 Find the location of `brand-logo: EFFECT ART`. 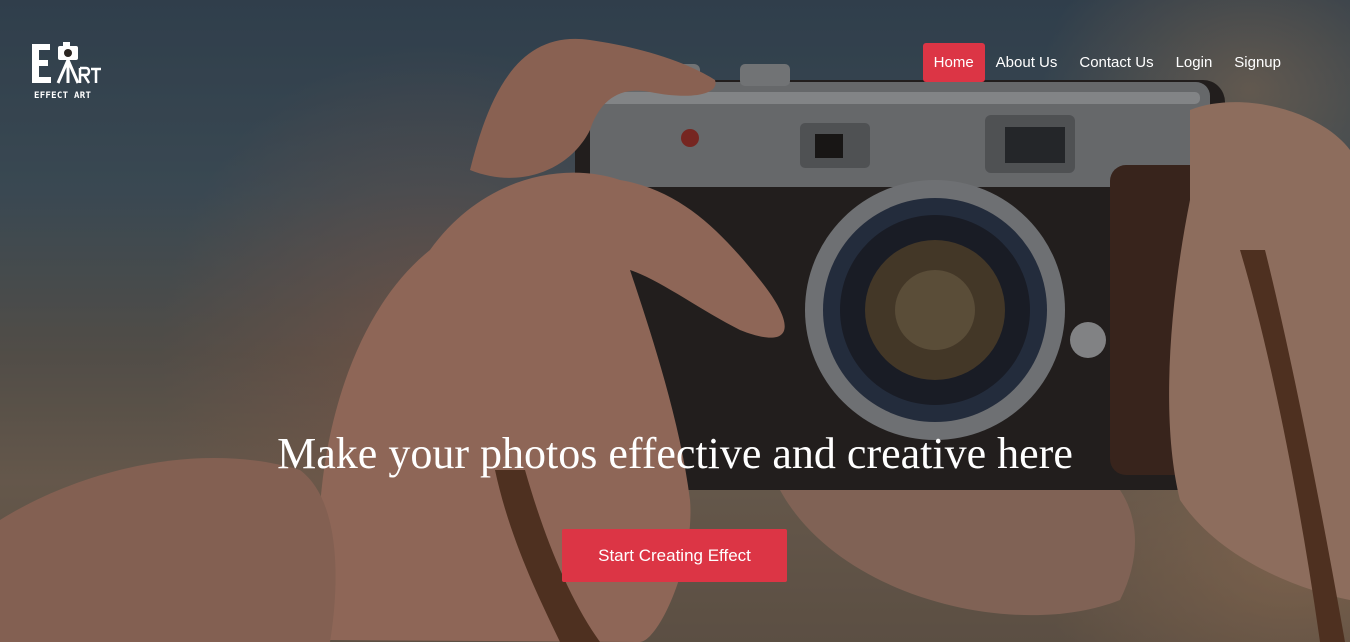

brand-logo: EFFECT ART is located at coordinates (68, 71).